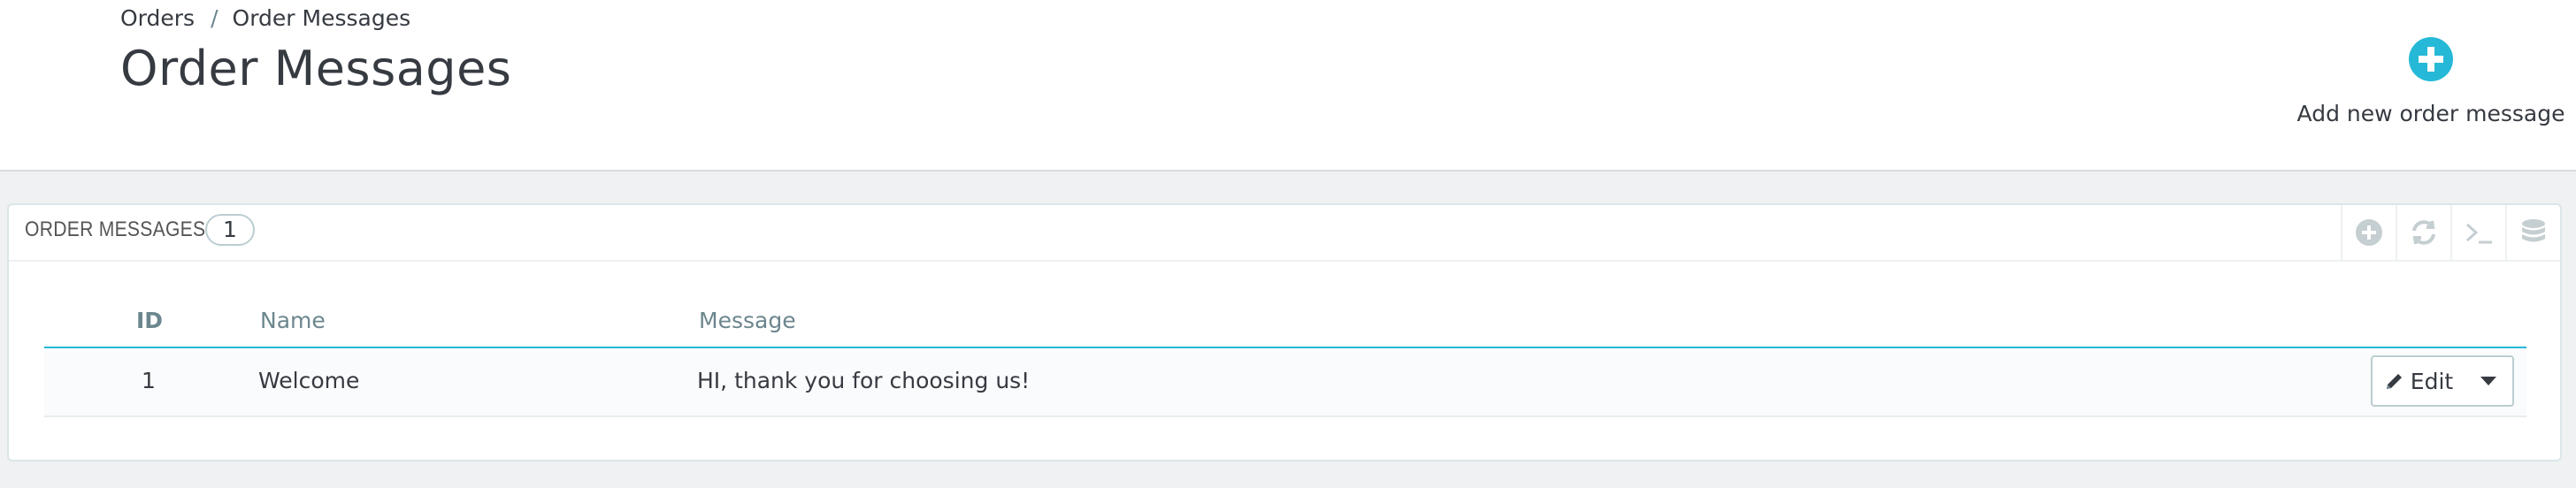  What do you see at coordinates (115, 229) in the screenshot?
I see `panel-title: Order messages` at bounding box center [115, 229].